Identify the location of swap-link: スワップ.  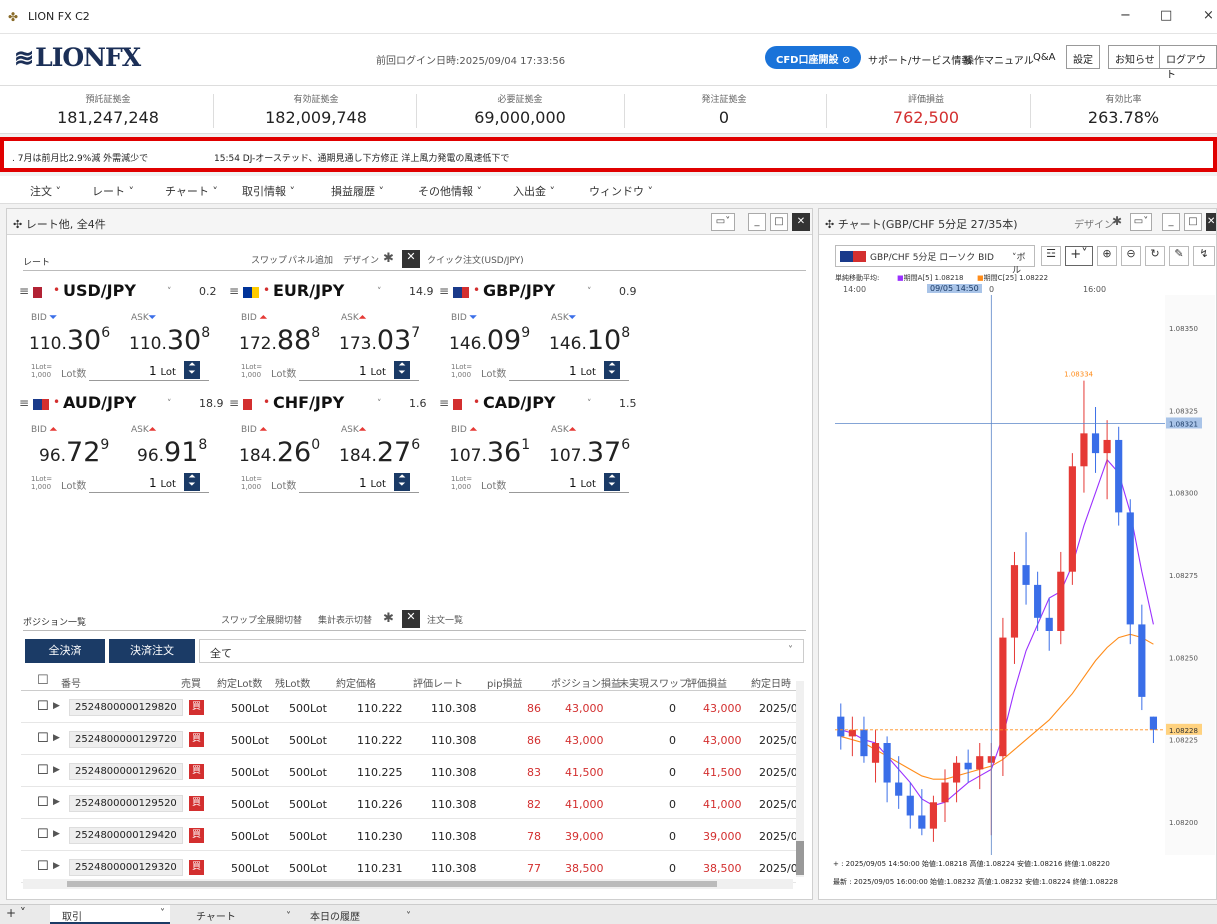
(269, 259).